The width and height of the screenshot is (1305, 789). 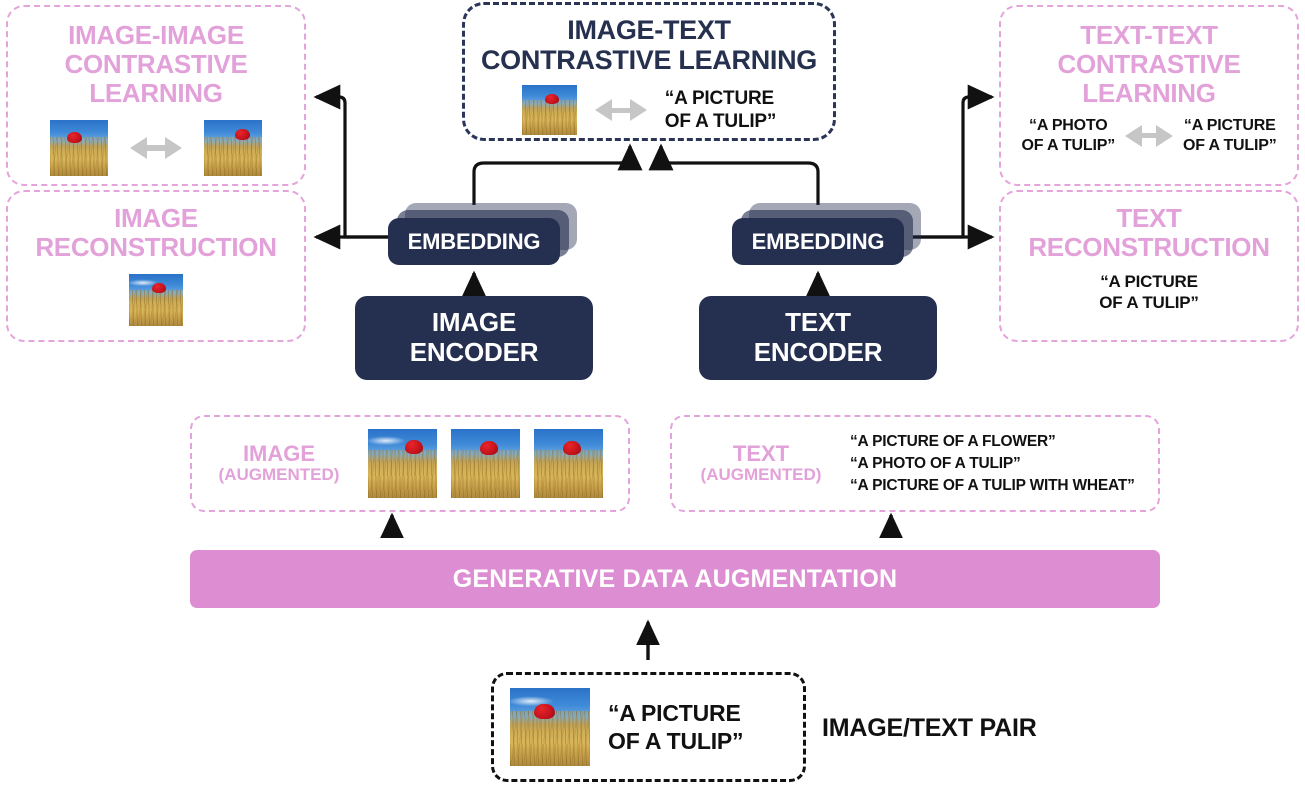 I want to click on image-encoder-label: IMAGE ENCODER, so click(x=474, y=337).